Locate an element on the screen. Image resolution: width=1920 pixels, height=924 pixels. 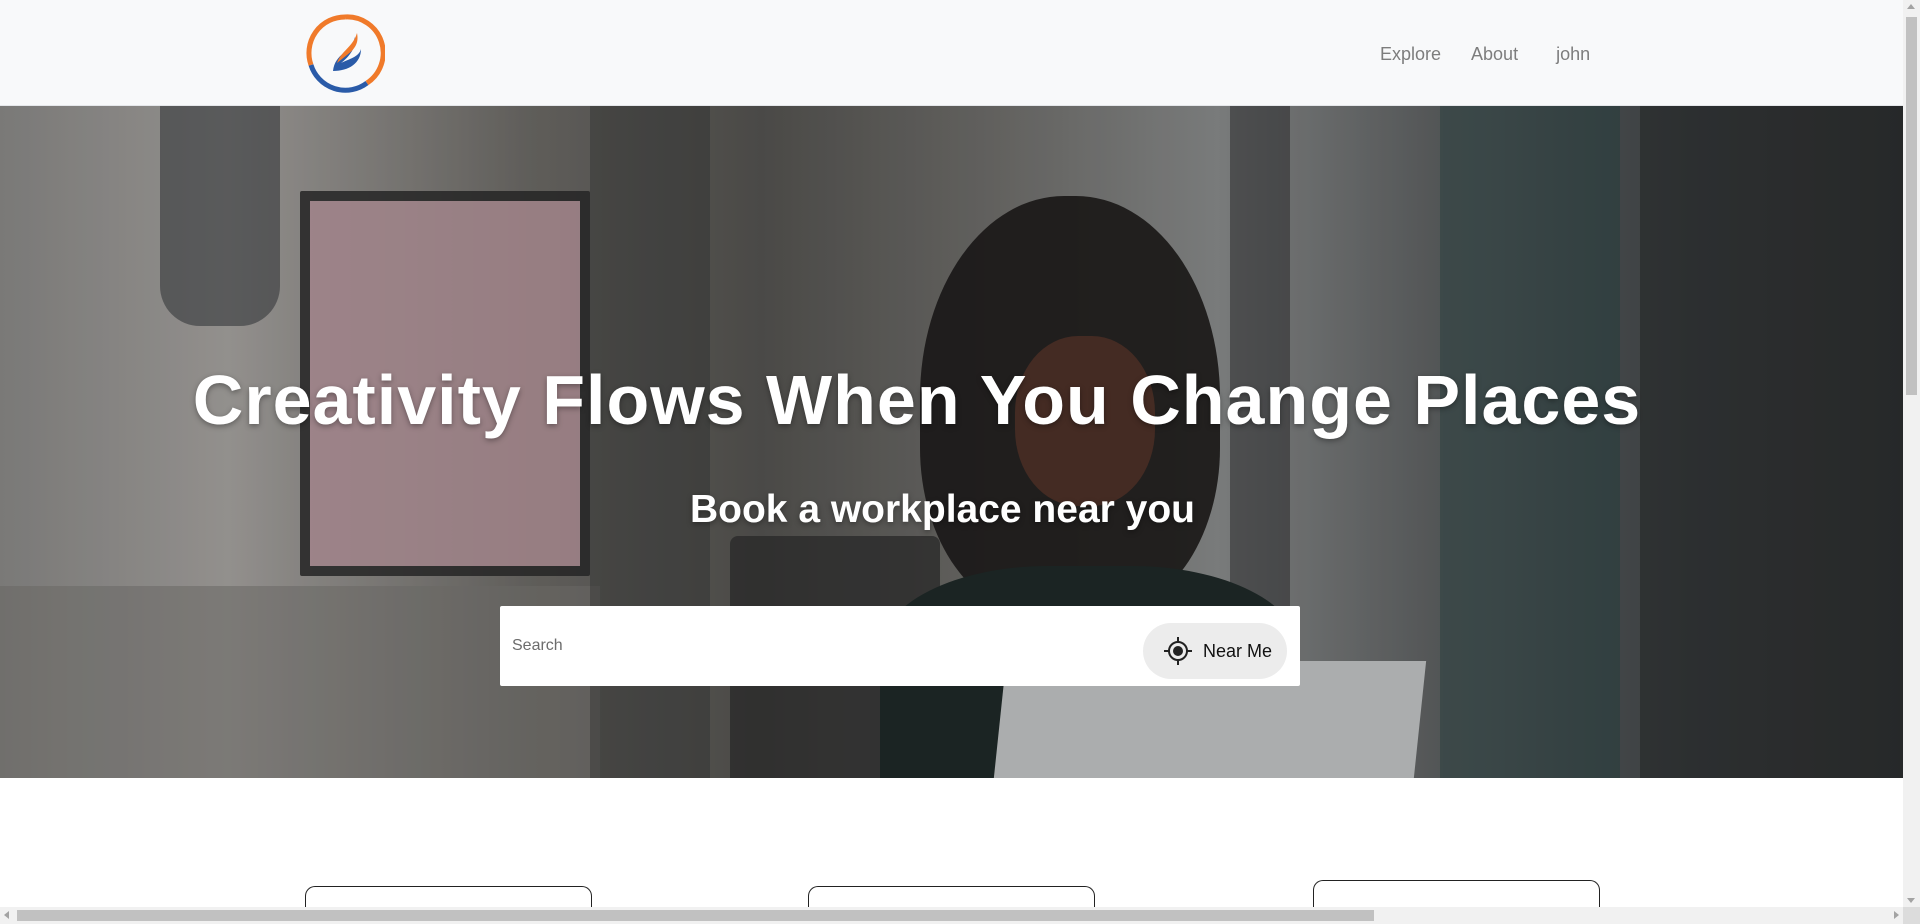
scroll-up-icon is located at coordinates (1911, 6).